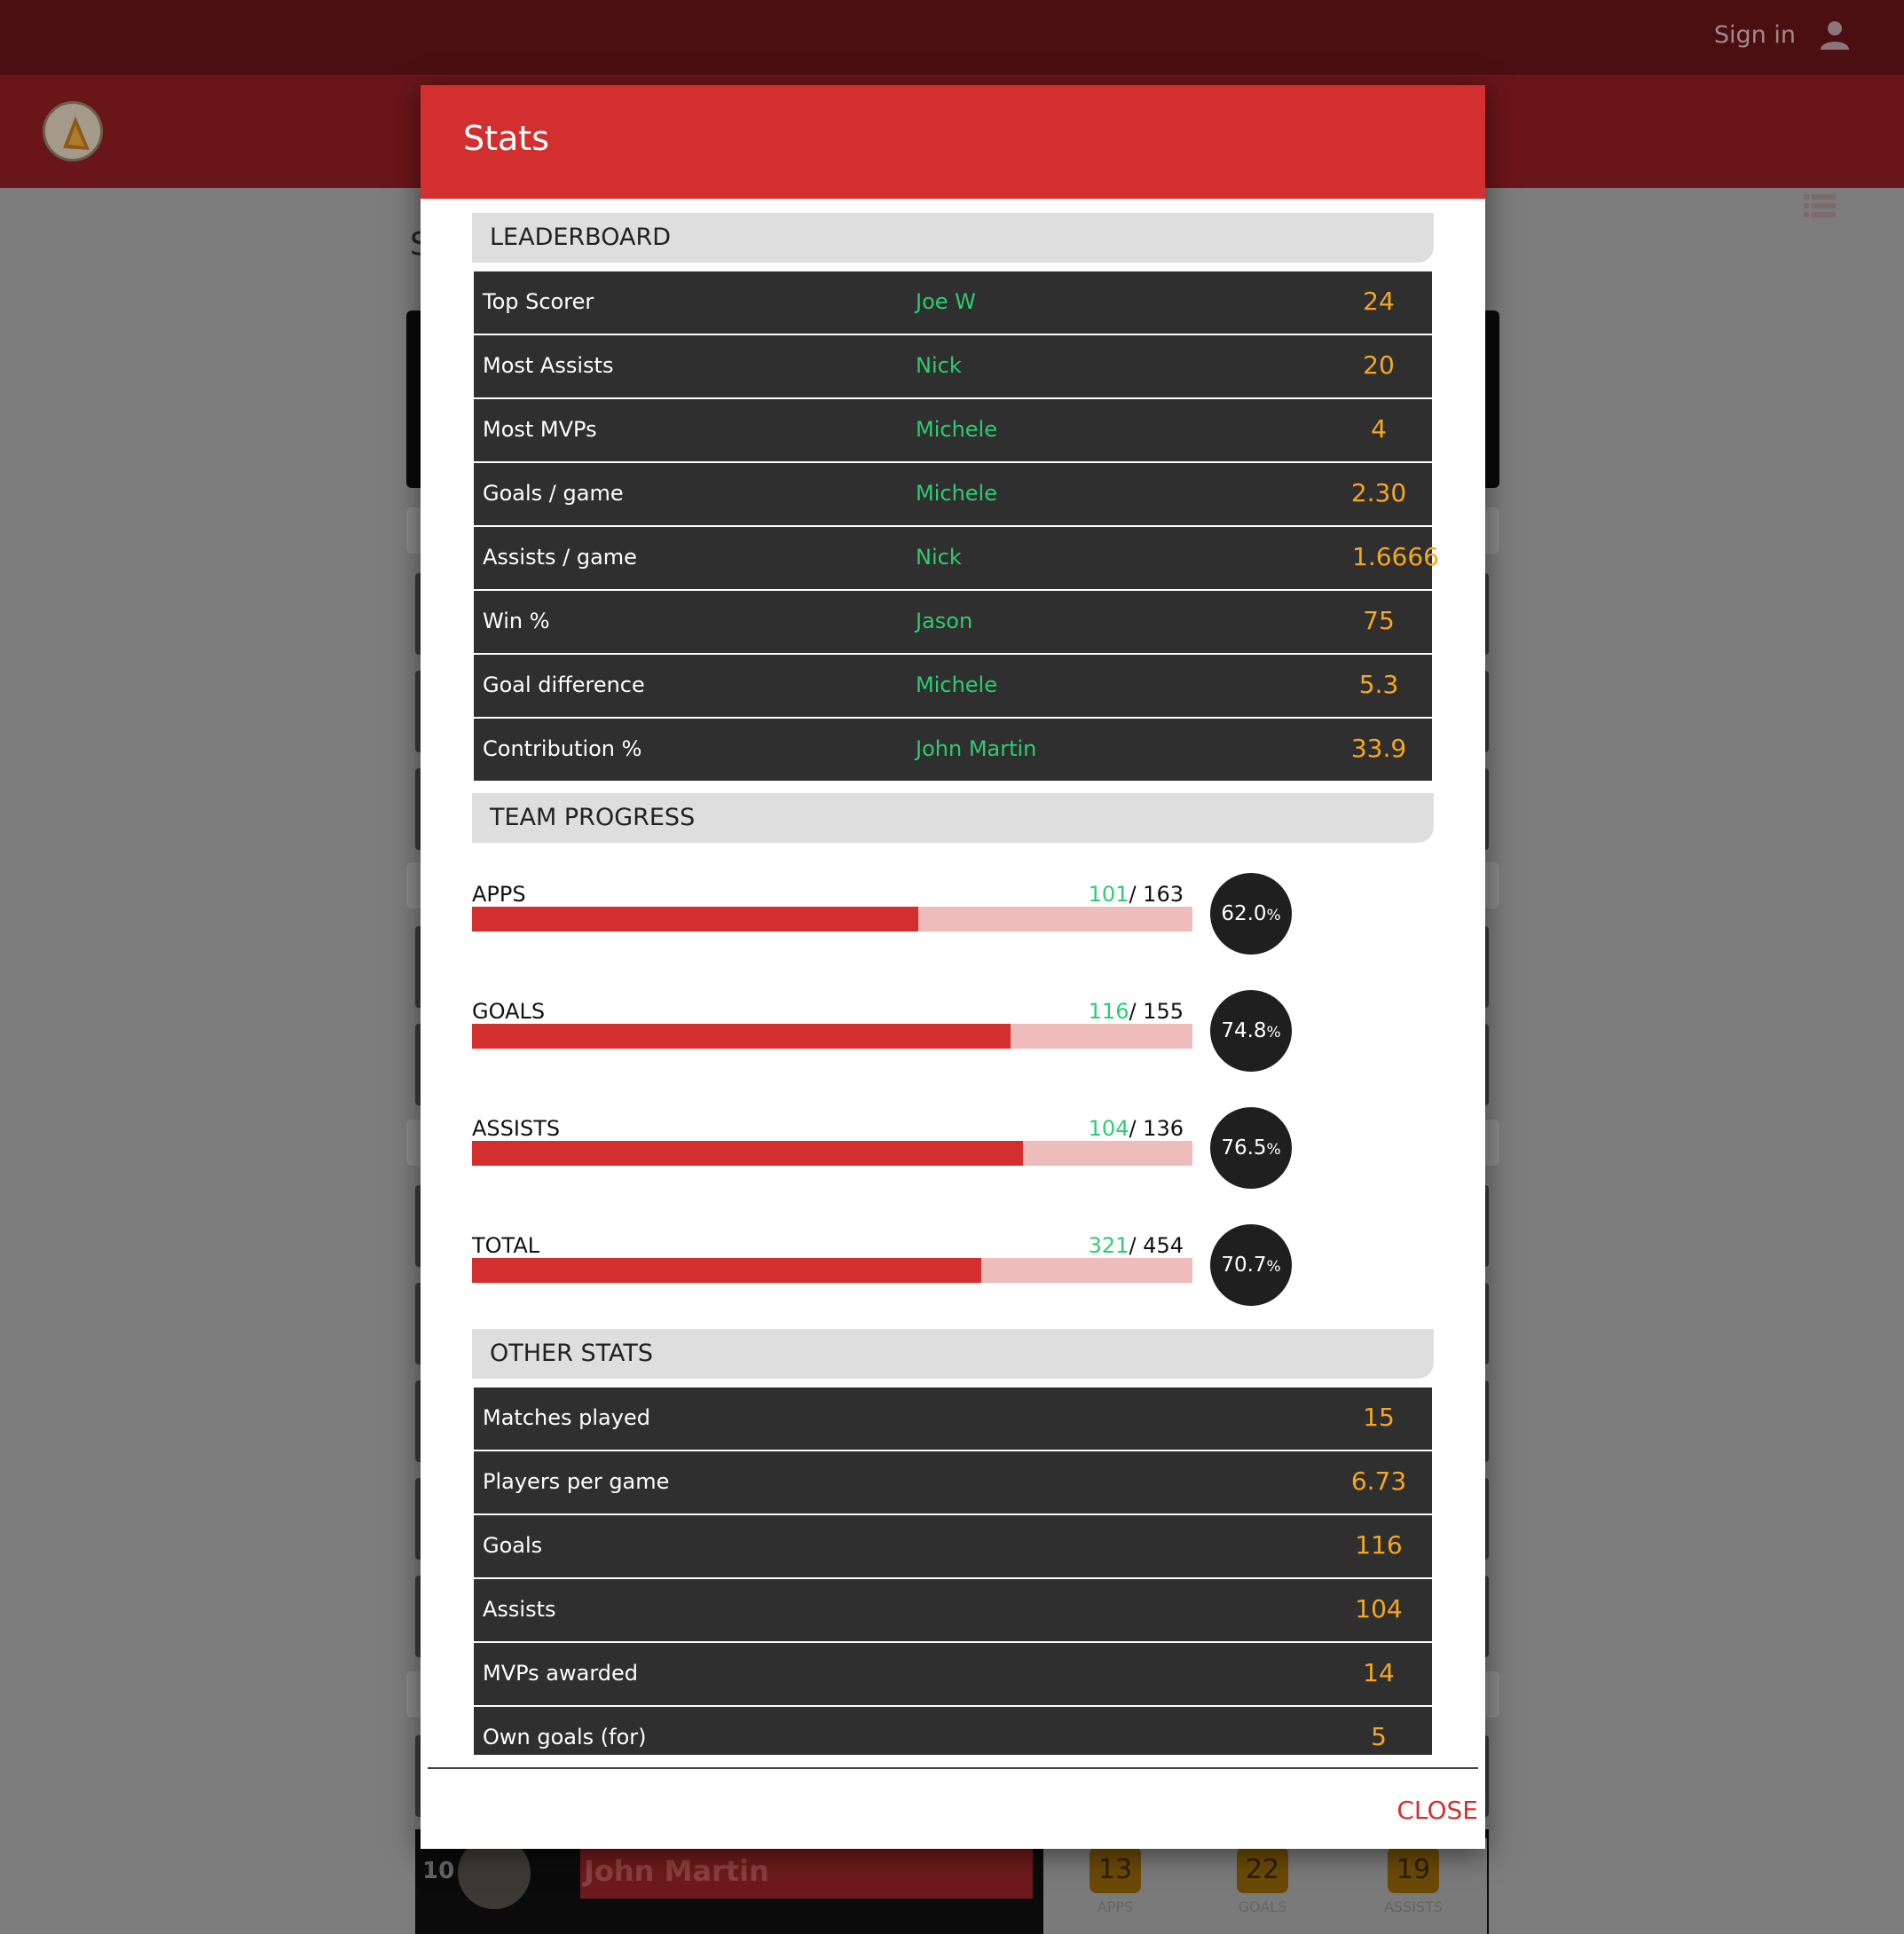 The height and width of the screenshot is (1934, 1904). What do you see at coordinates (1755, 35) in the screenshot?
I see `sign-in-link: Sign in` at bounding box center [1755, 35].